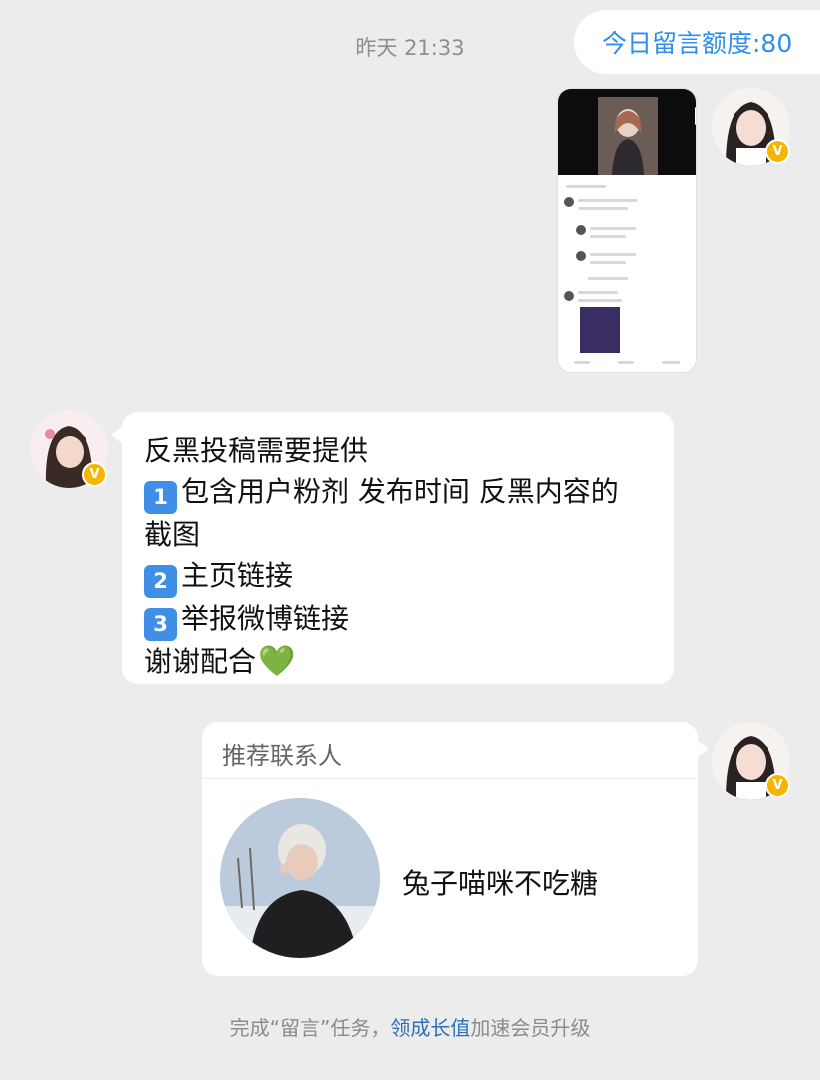 The width and height of the screenshot is (820, 1080). I want to click on keycap-two-icon: 2, so click(160, 581).